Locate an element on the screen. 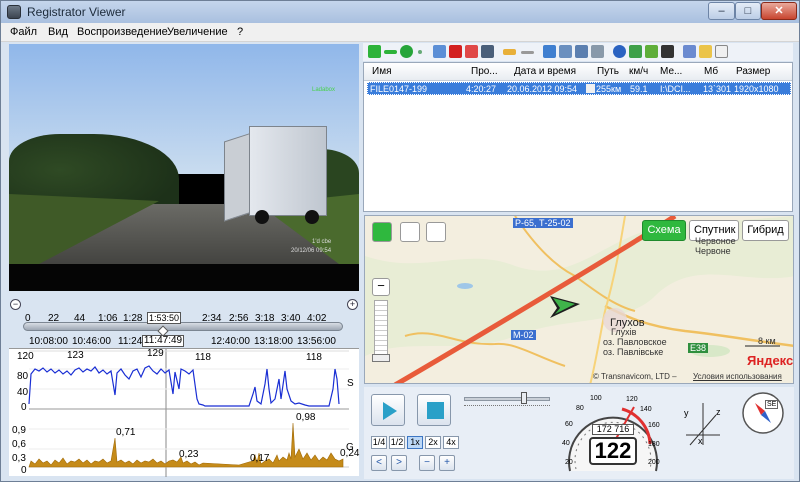  speed-2x-button: 2x is located at coordinates (433, 442).